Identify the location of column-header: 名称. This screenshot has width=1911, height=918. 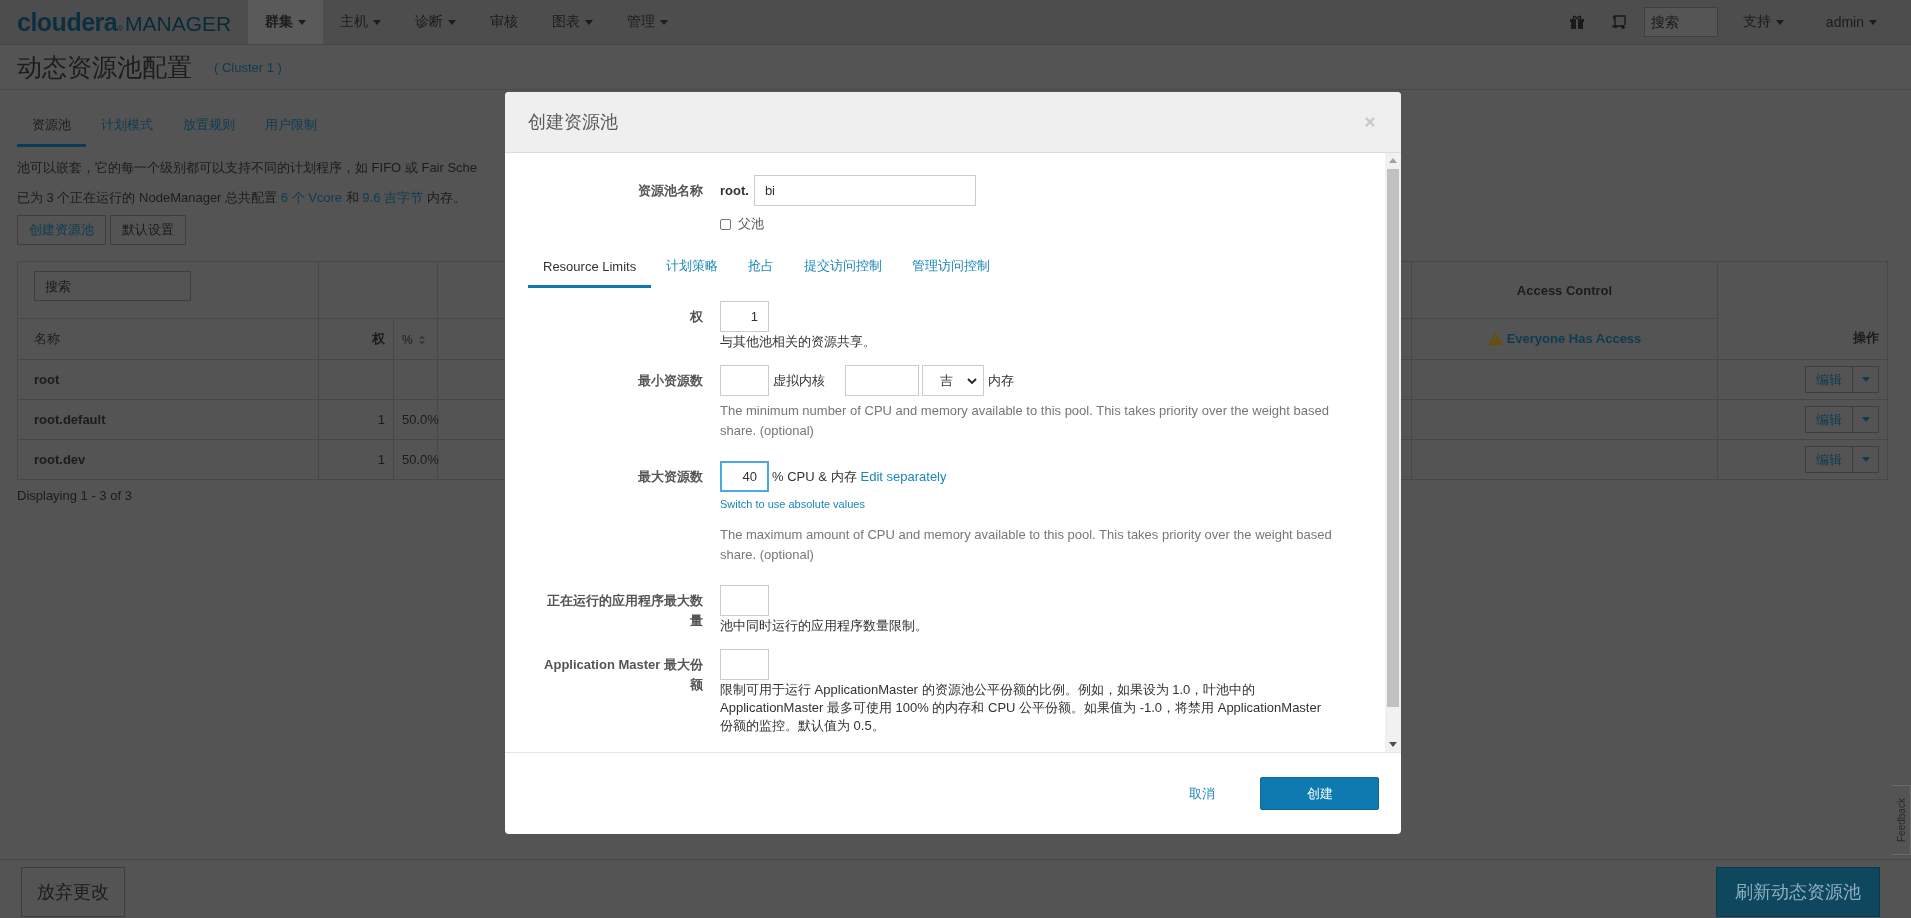
(47, 338).